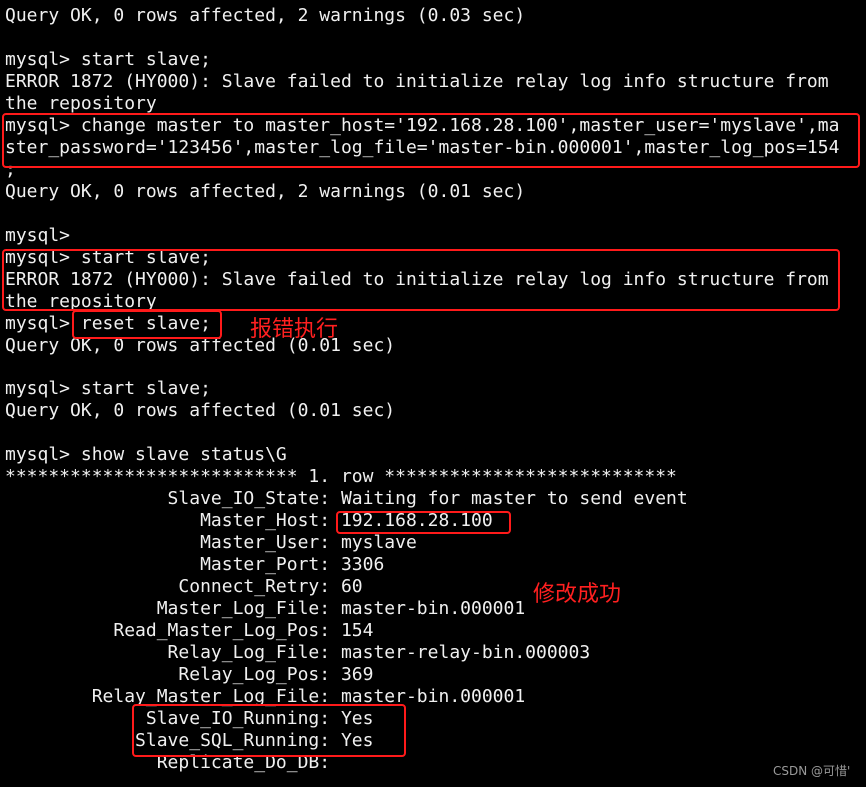  Describe the element at coordinates (189, 631) in the screenshot. I see `terminal-line: Read_Master_Log_Pos: 154` at that location.